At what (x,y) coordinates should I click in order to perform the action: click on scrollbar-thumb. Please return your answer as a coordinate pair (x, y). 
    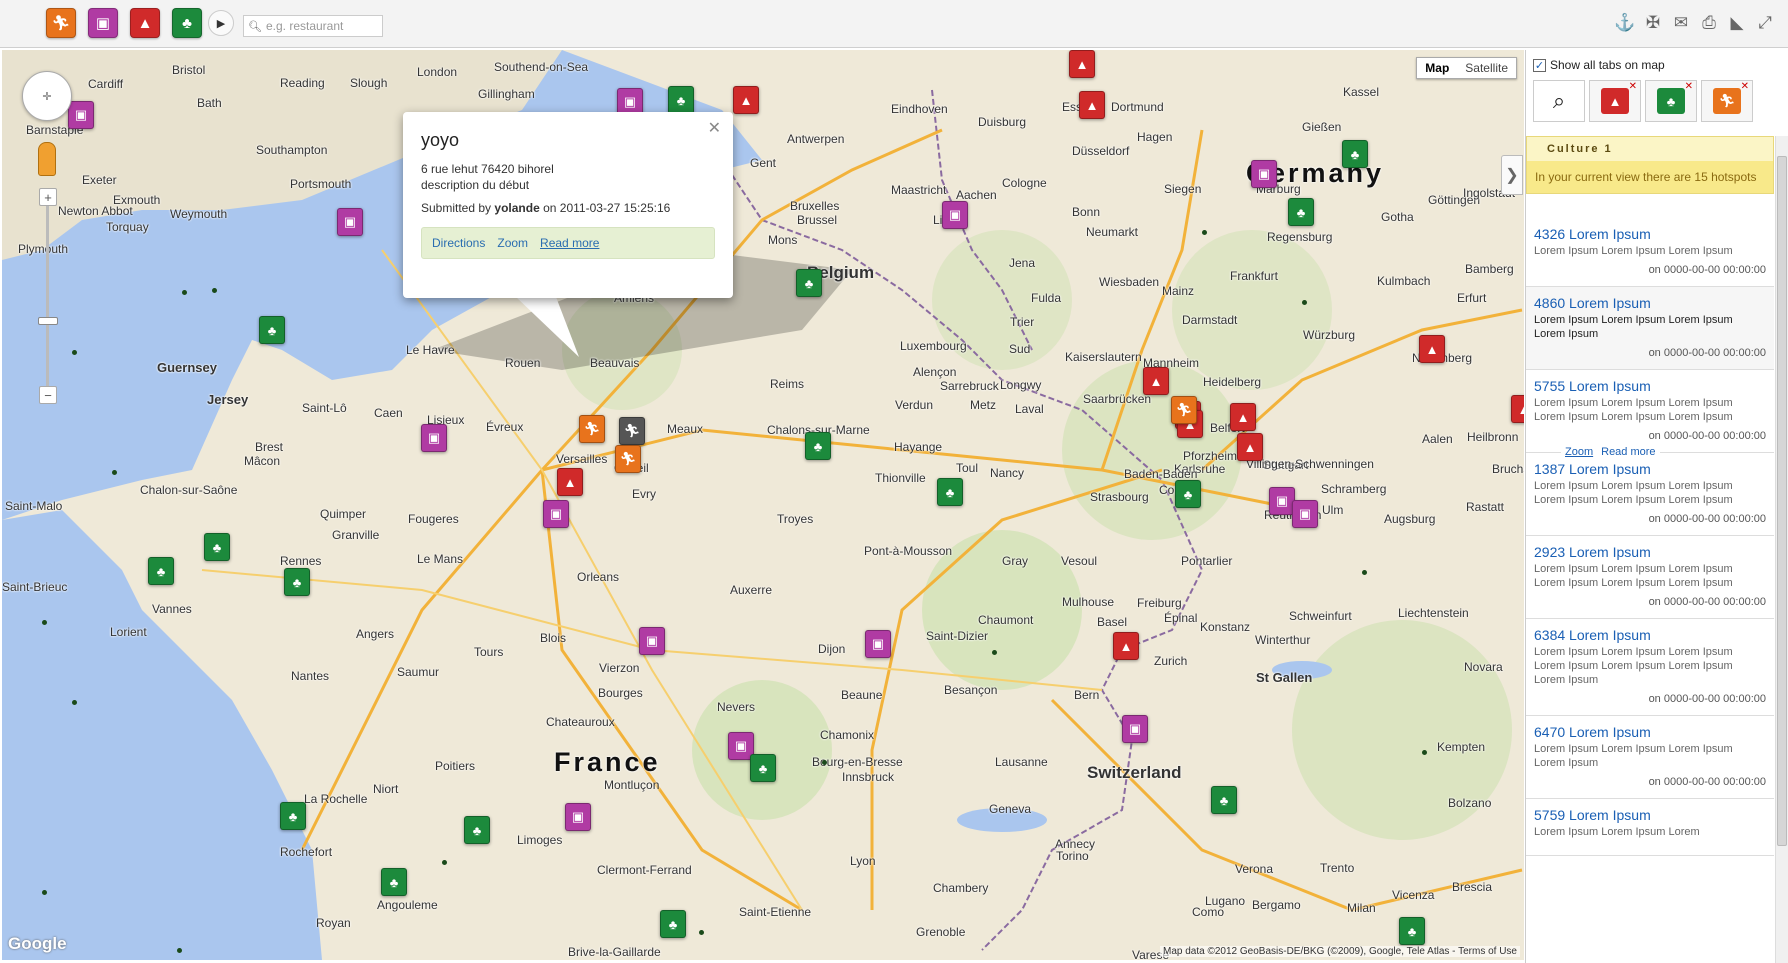
    Looking at the image, I should click on (1782, 501).